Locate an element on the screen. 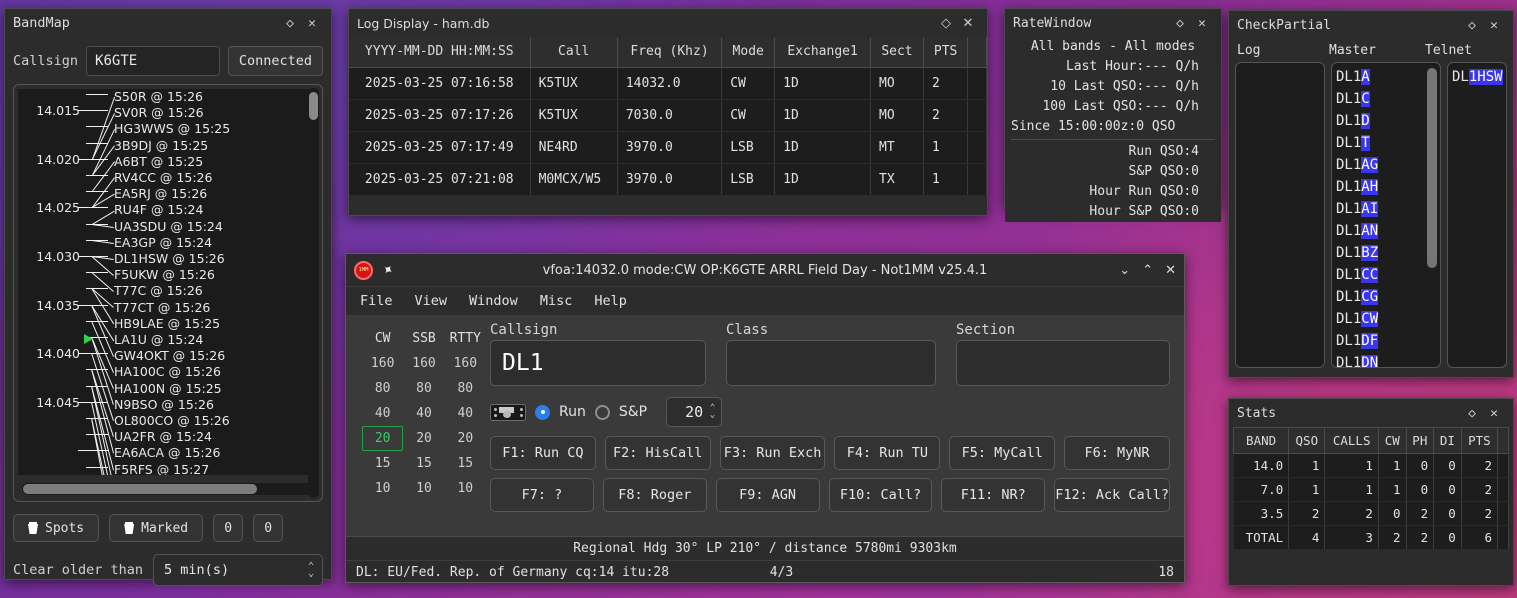 The width and height of the screenshot is (1517, 598). radio-transceiver-icon is located at coordinates (508, 412).